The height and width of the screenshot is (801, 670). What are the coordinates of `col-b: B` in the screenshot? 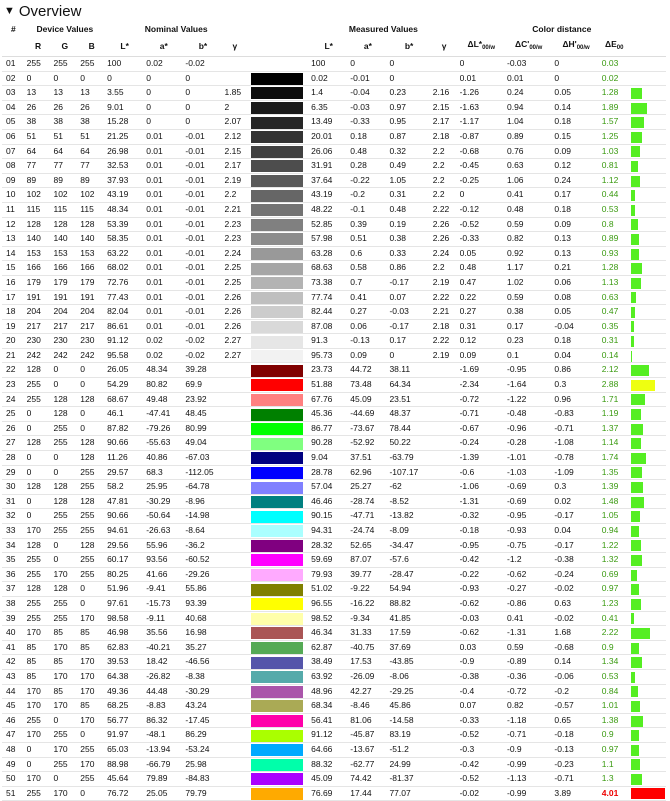 It's located at (92, 47).